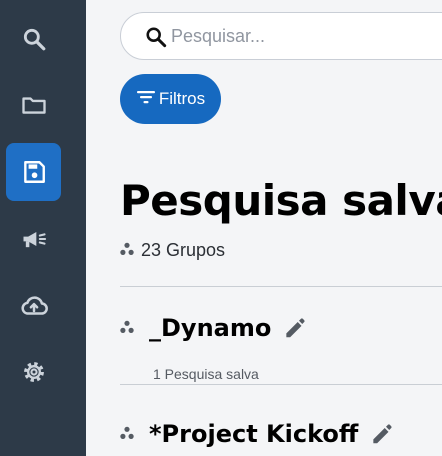 This screenshot has height=456, width=442. I want to click on group-name: *Project Kickoff, so click(254, 434).